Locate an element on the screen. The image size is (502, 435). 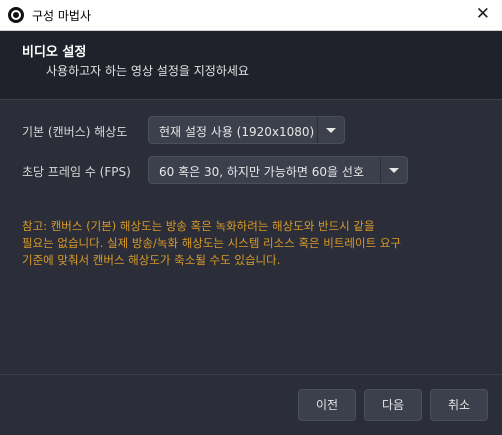
window-title: 구성 마법사 is located at coordinates (62, 16).